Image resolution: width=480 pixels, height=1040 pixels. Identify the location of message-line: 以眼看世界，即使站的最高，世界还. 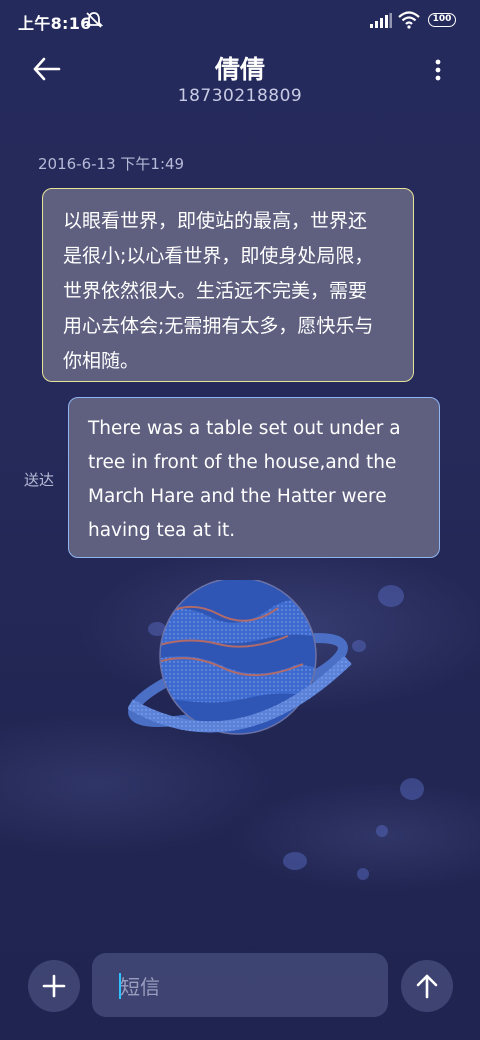
(215, 221).